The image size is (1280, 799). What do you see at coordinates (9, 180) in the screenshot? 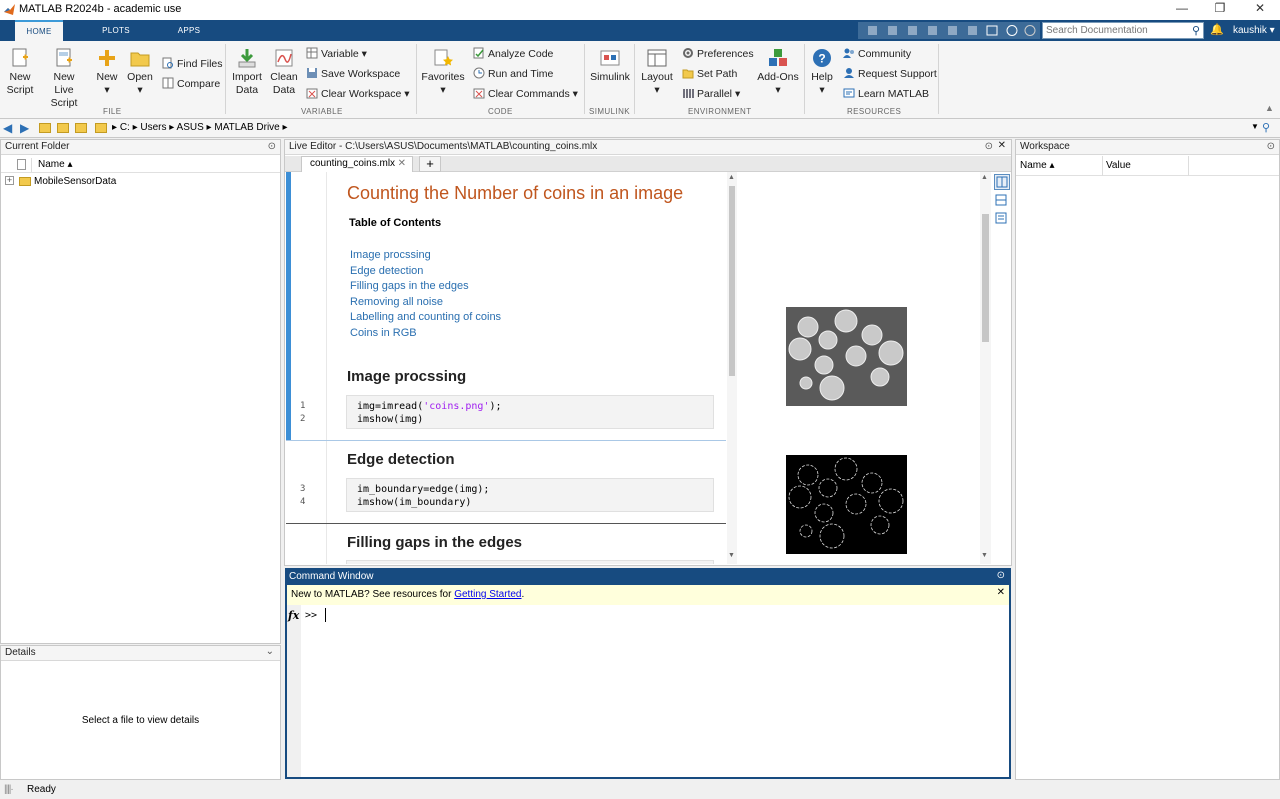
I see `expand-icon: +` at bounding box center [9, 180].